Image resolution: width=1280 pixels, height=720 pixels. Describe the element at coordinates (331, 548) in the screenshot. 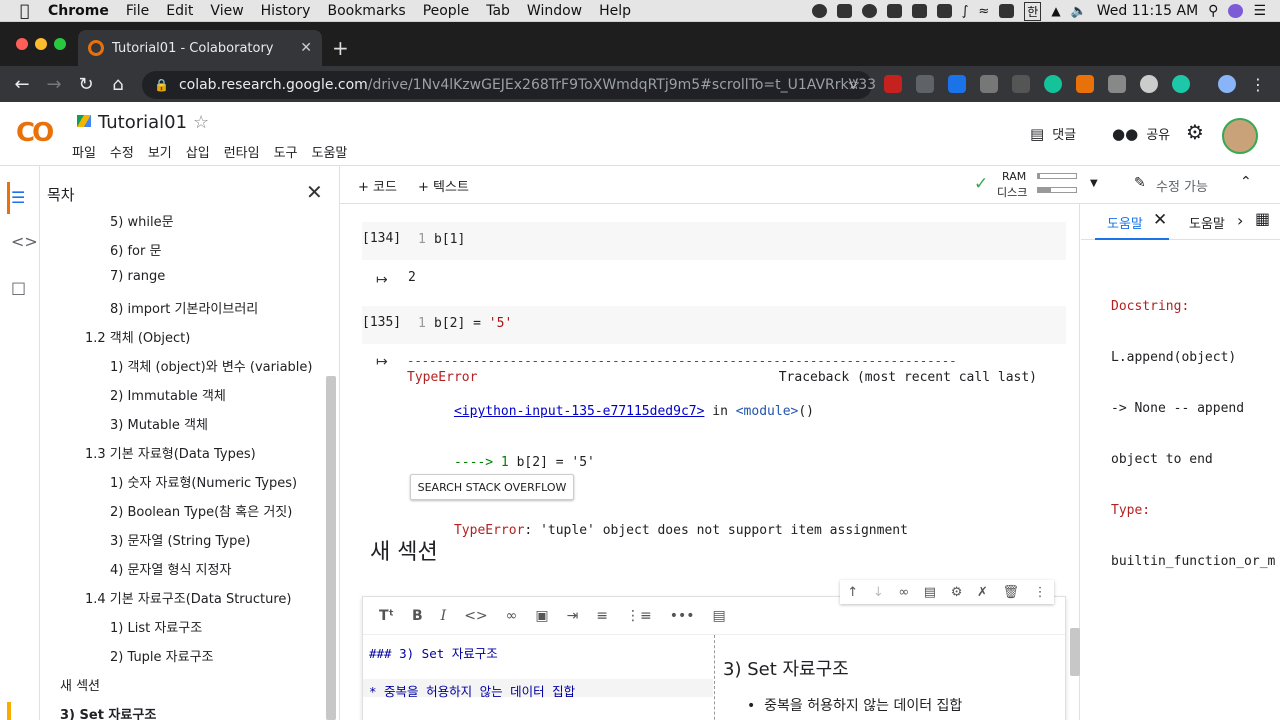

I see `toc-scrollbar` at that location.